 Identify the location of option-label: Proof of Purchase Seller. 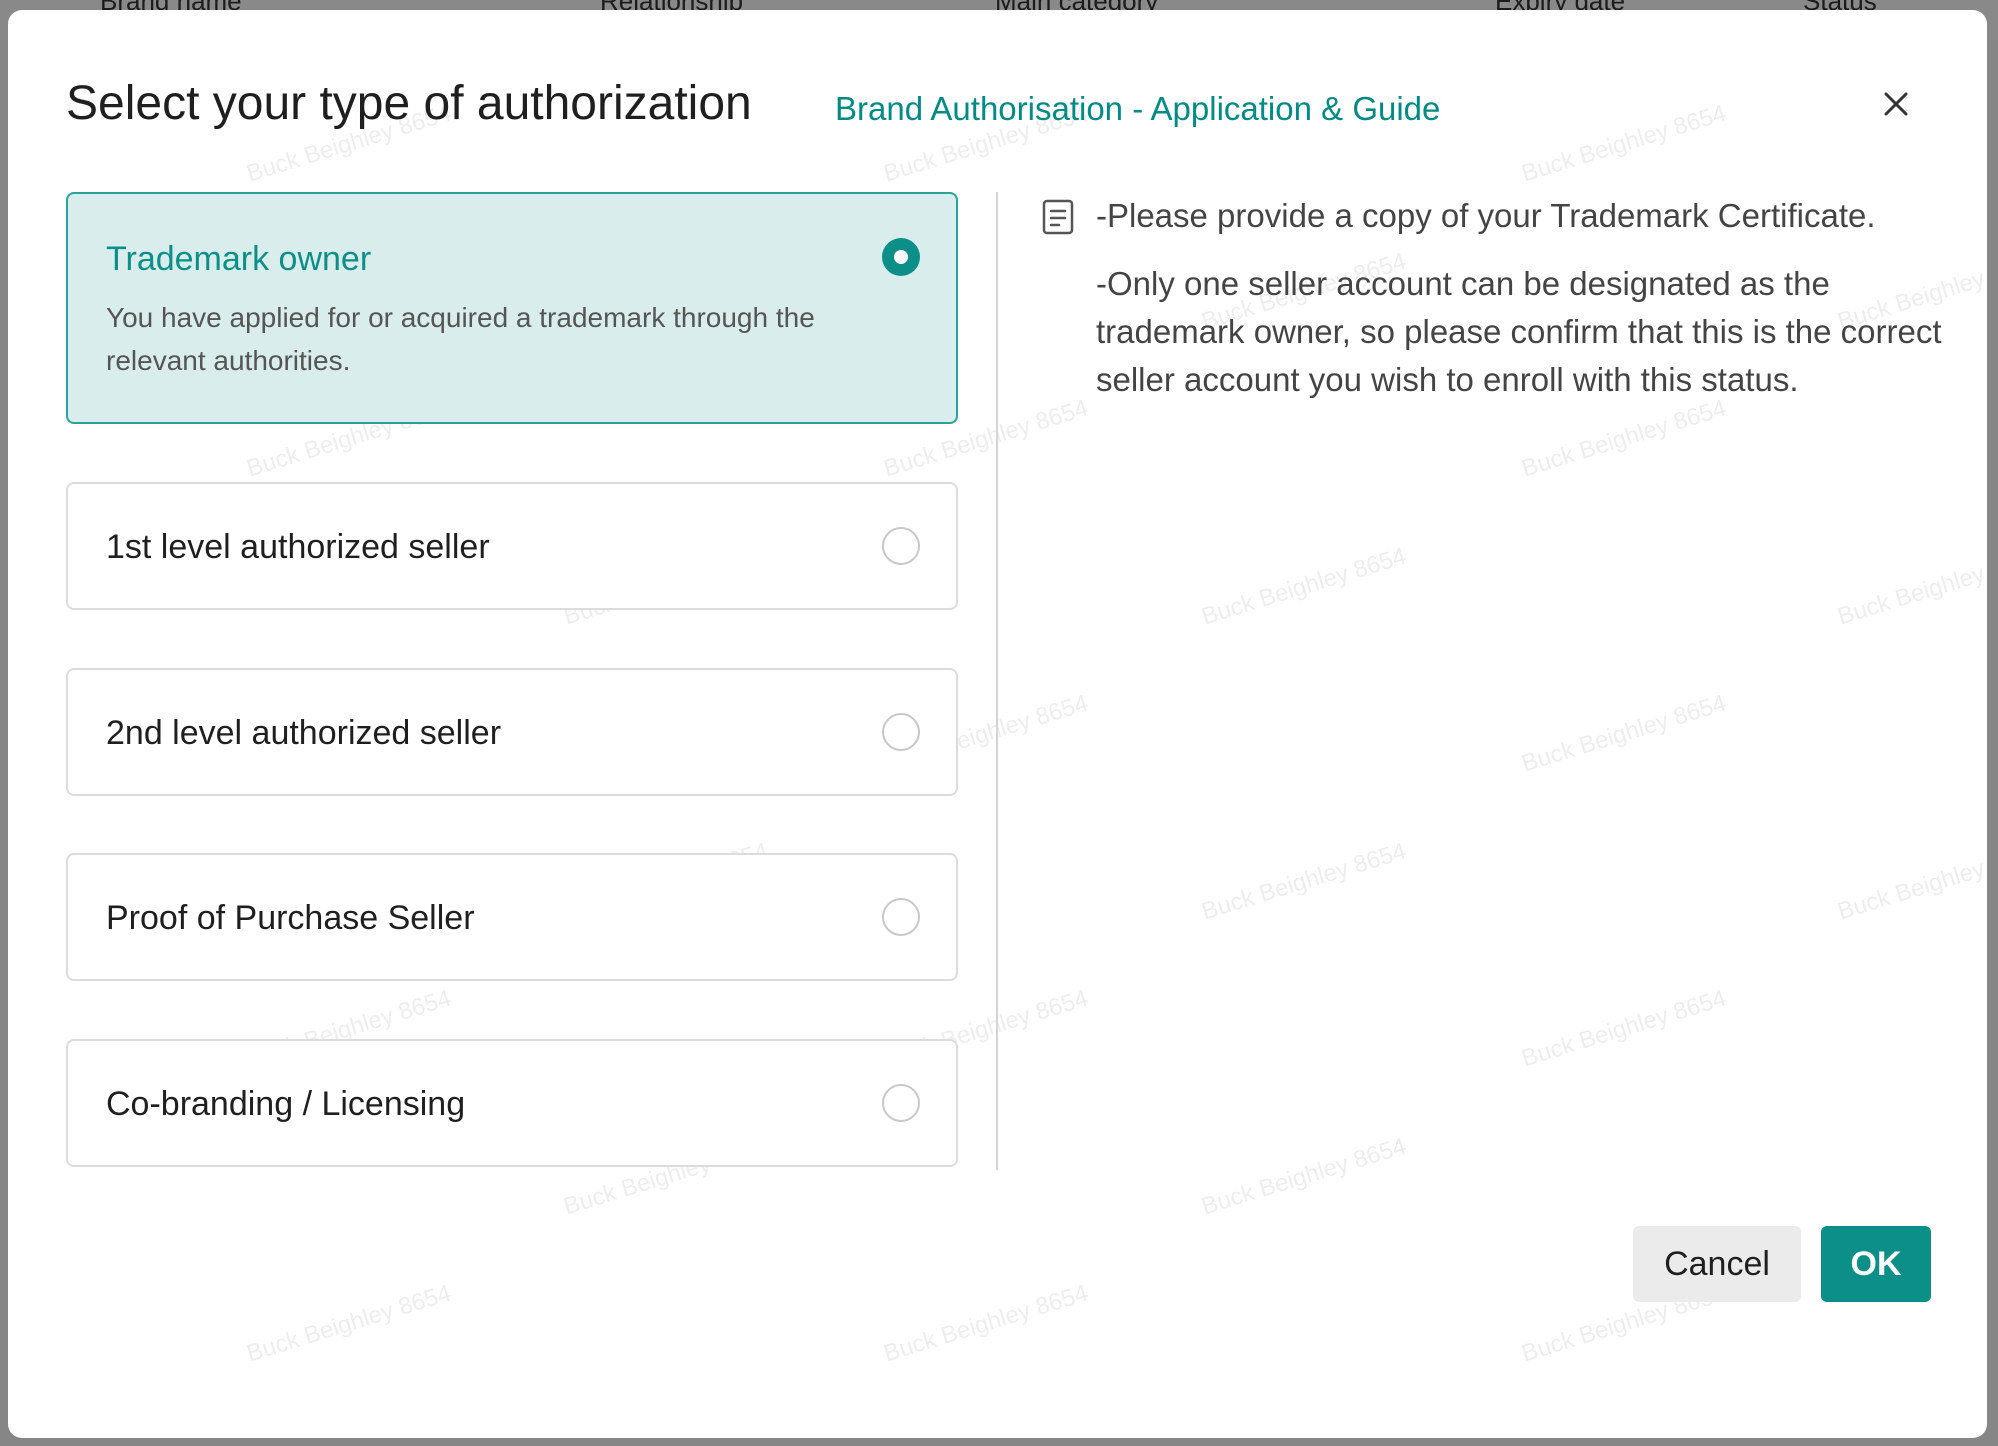
(290, 918).